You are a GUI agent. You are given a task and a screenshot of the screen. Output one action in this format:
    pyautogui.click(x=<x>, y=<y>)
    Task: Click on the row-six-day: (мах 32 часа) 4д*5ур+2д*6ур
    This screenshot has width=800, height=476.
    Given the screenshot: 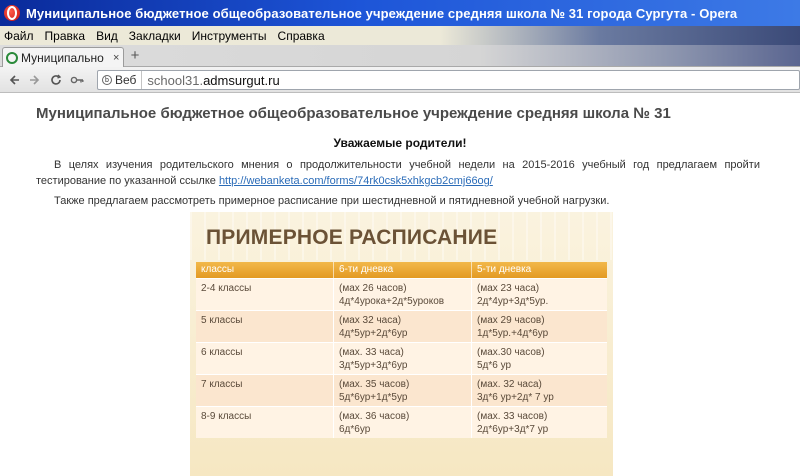 What is the action you would take?
    pyautogui.click(x=403, y=326)
    